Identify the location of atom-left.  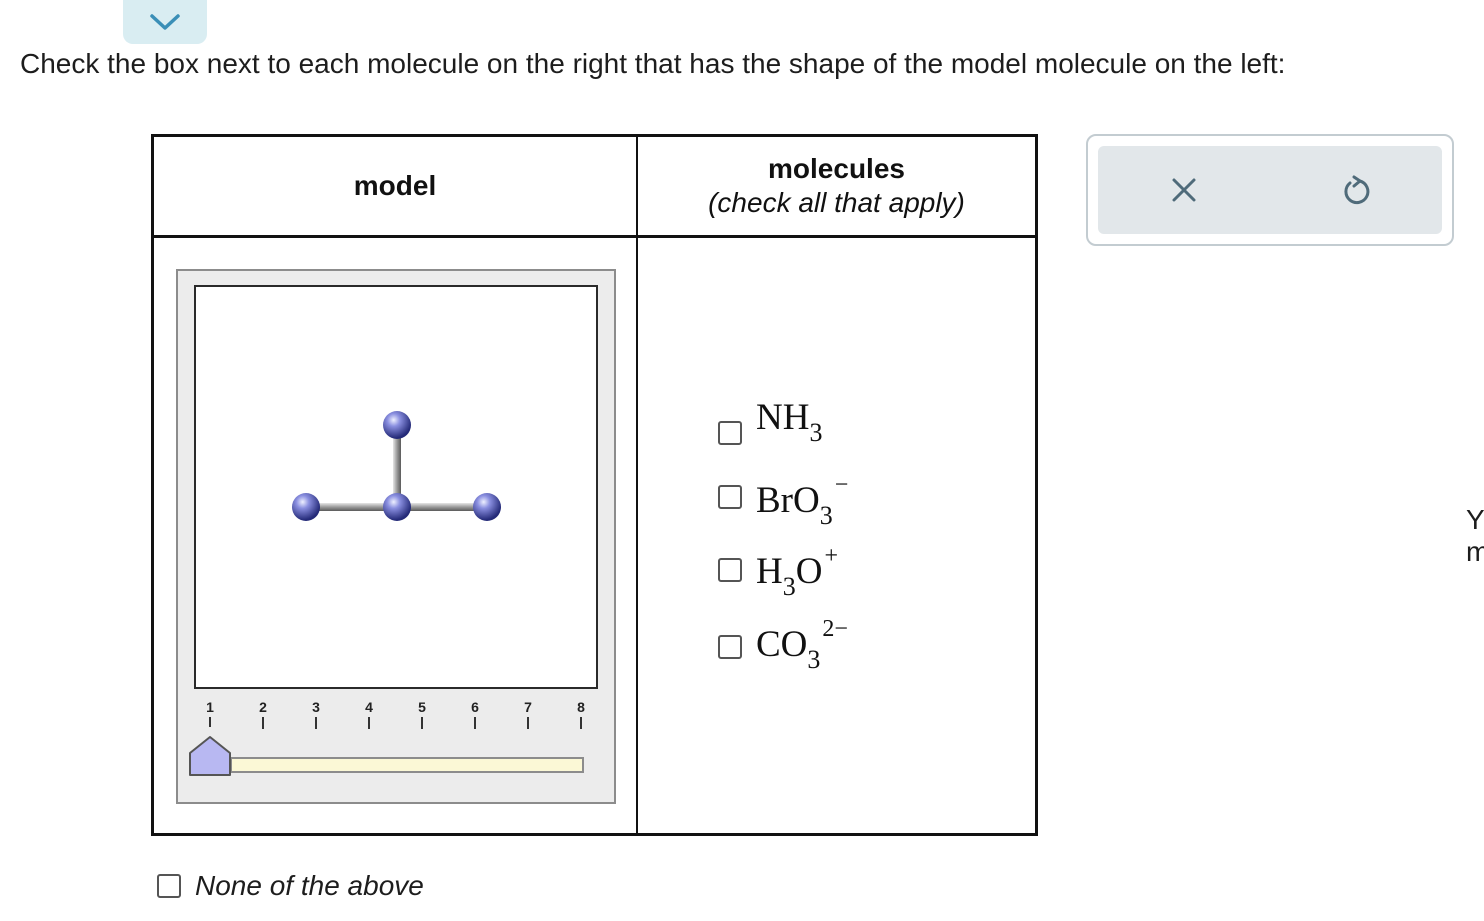
(306, 507).